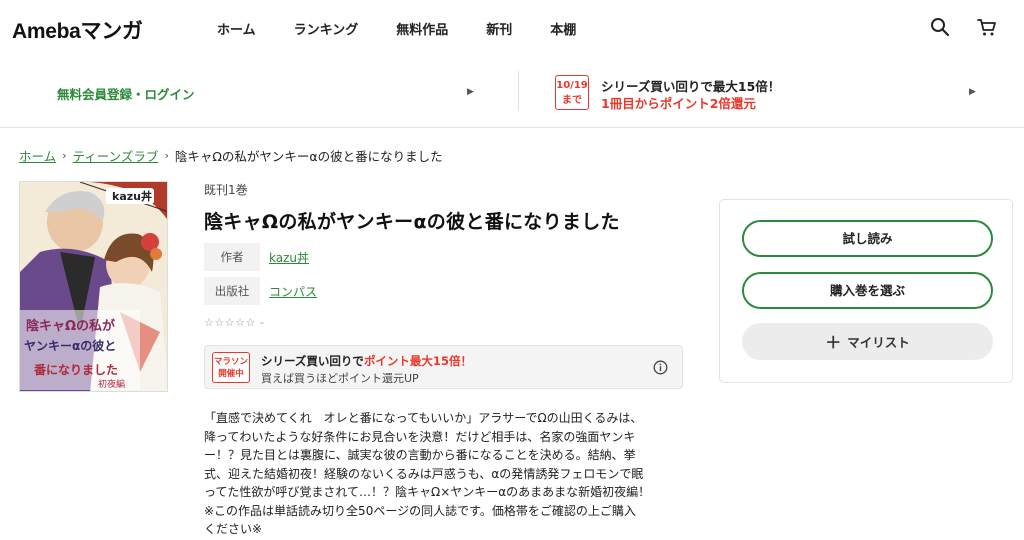 Image resolution: width=1024 pixels, height=540 pixels. Describe the element at coordinates (518, 91) in the screenshot. I see `promo-divider` at that location.